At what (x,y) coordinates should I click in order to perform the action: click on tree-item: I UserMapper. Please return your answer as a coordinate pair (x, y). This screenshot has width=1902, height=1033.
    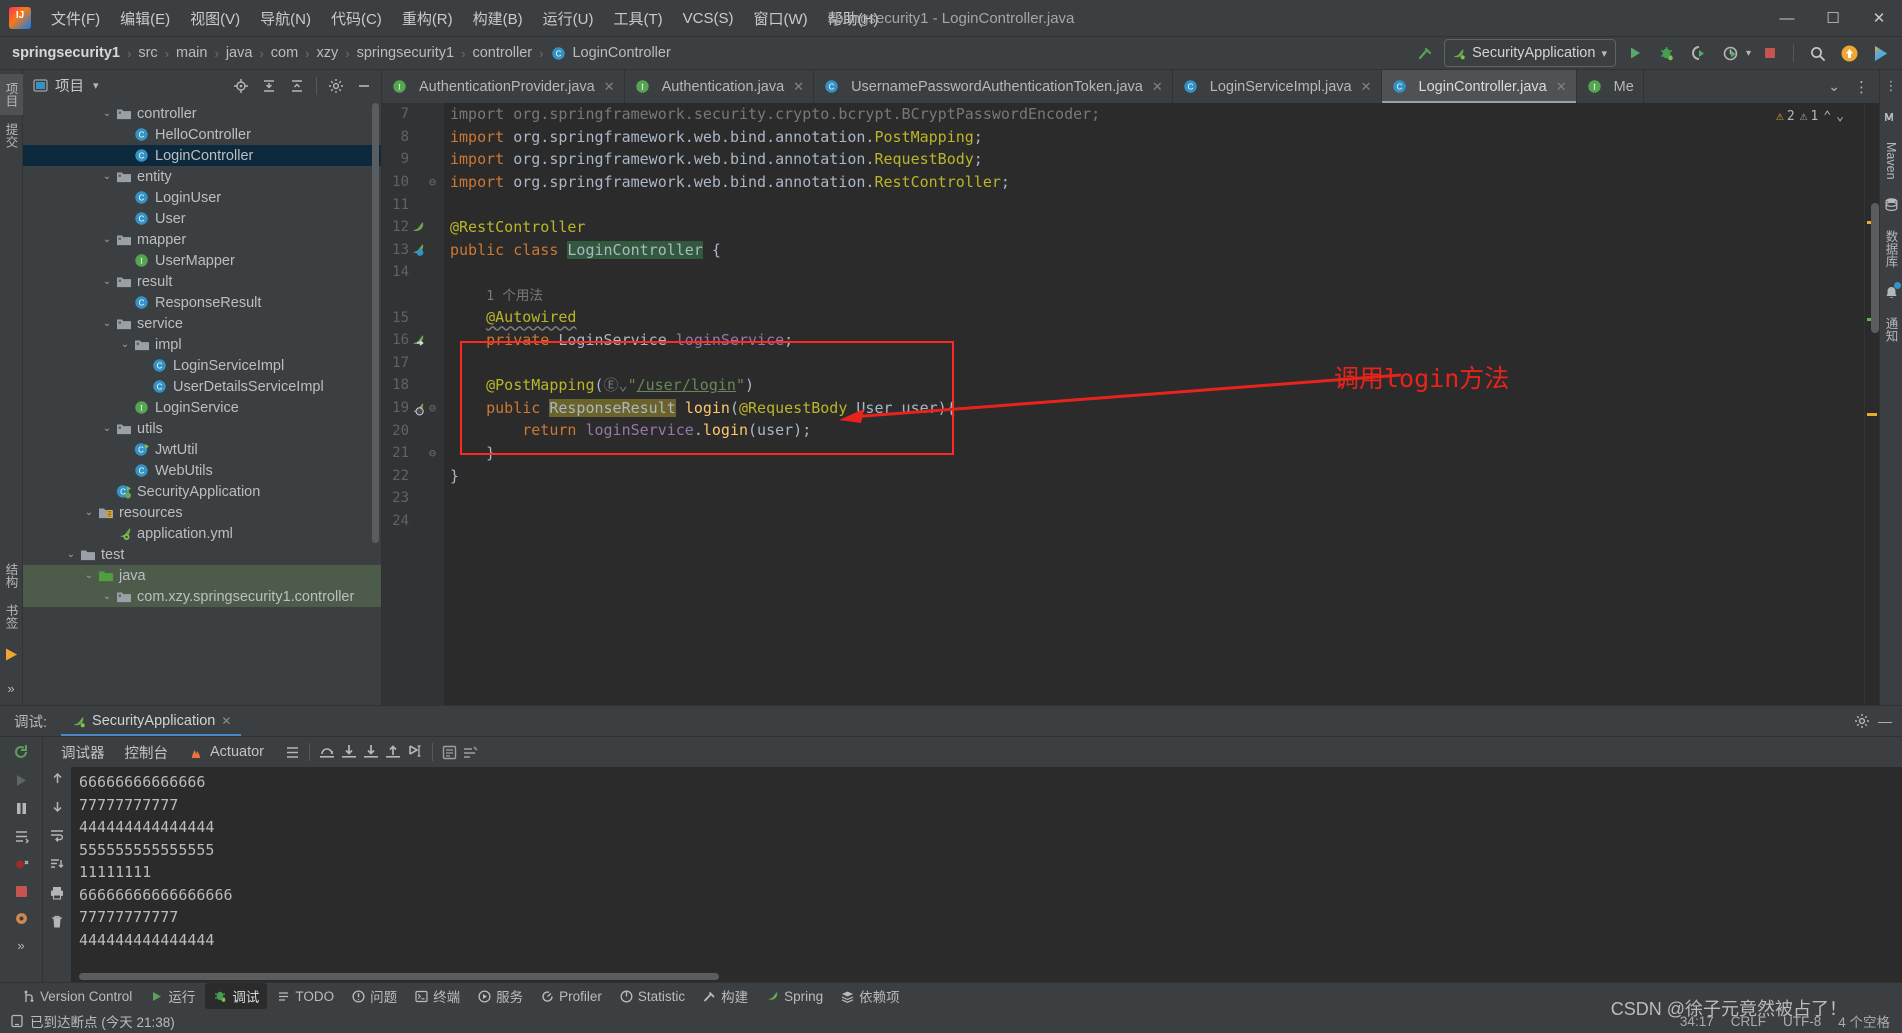
    Looking at the image, I should click on (202, 260).